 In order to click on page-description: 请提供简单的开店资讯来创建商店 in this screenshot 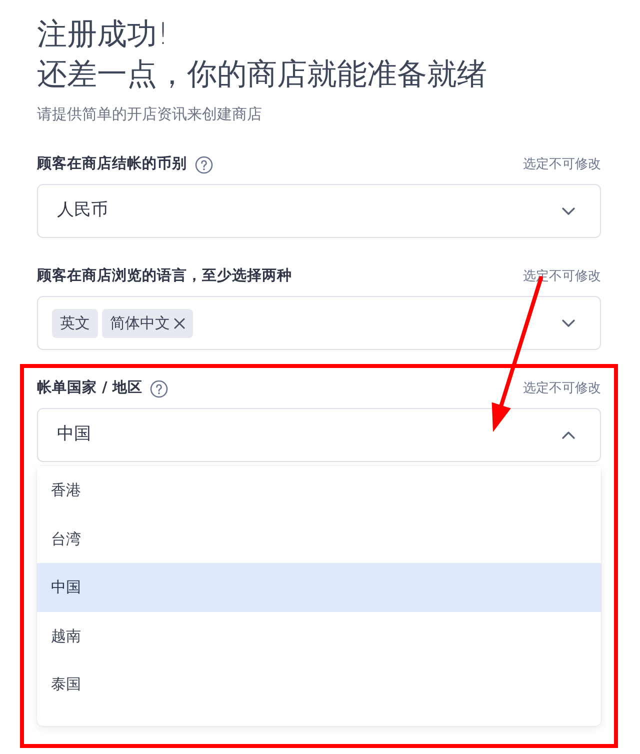, I will do `click(149, 114)`.